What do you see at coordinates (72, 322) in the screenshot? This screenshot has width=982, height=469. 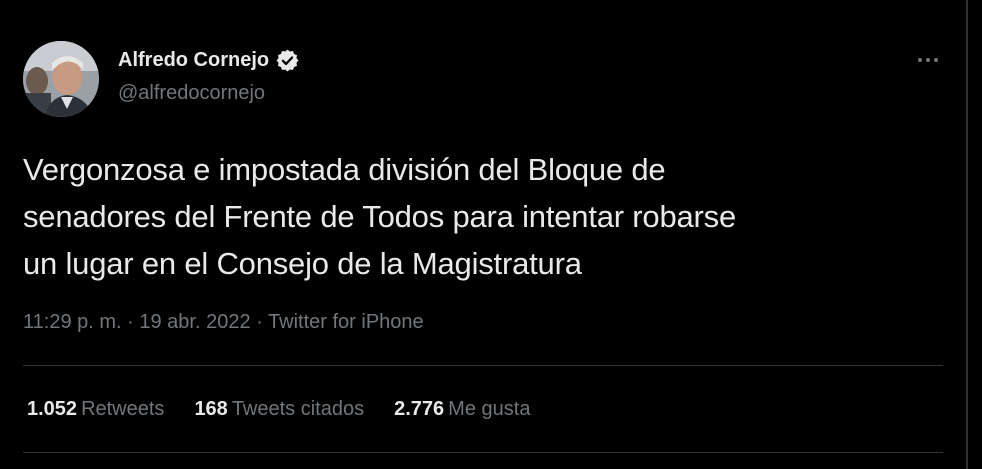 I see `tweet-time: 11:29 p. m.` at bounding box center [72, 322].